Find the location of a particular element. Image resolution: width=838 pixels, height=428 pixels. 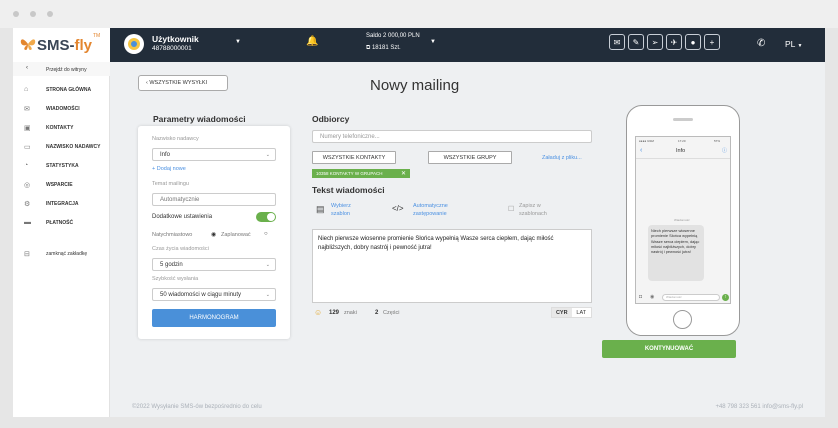

sms-count-row: ⧉ 18181 Szt. is located at coordinates (383, 48).